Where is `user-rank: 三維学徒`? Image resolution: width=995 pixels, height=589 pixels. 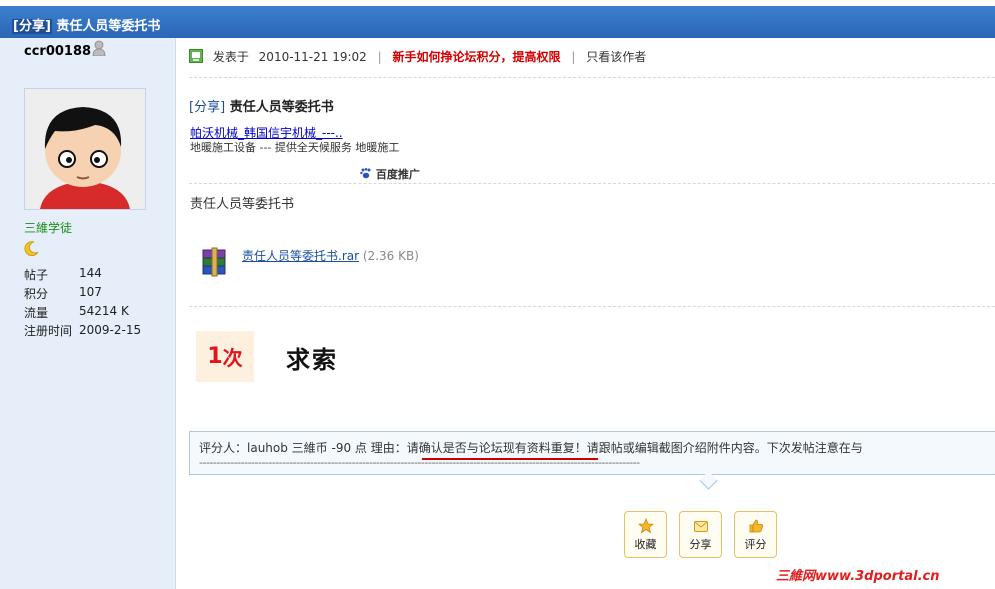
user-rank: 三維学徒 is located at coordinates (48, 228).